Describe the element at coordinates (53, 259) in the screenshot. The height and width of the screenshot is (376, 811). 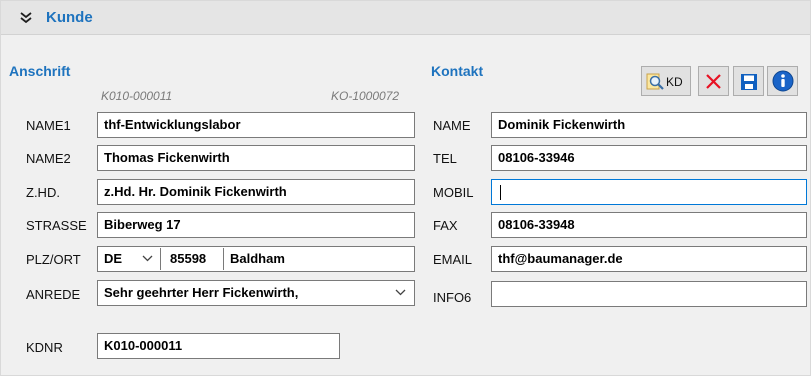
I see `plzort-label: PLZ/ORT` at that location.